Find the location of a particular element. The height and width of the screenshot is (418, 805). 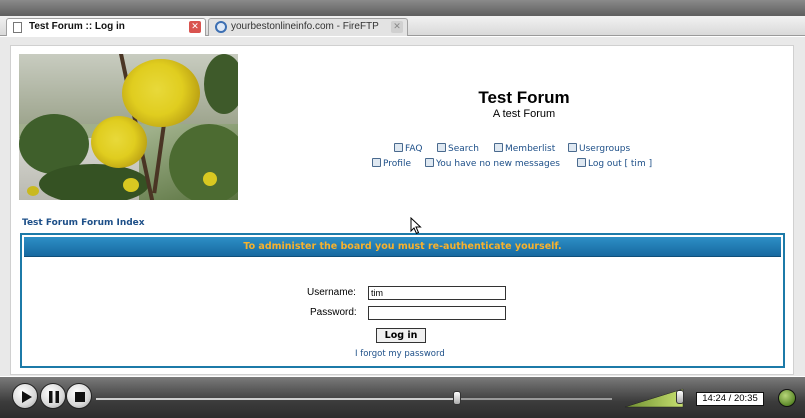

messages-icon is located at coordinates (429, 162).